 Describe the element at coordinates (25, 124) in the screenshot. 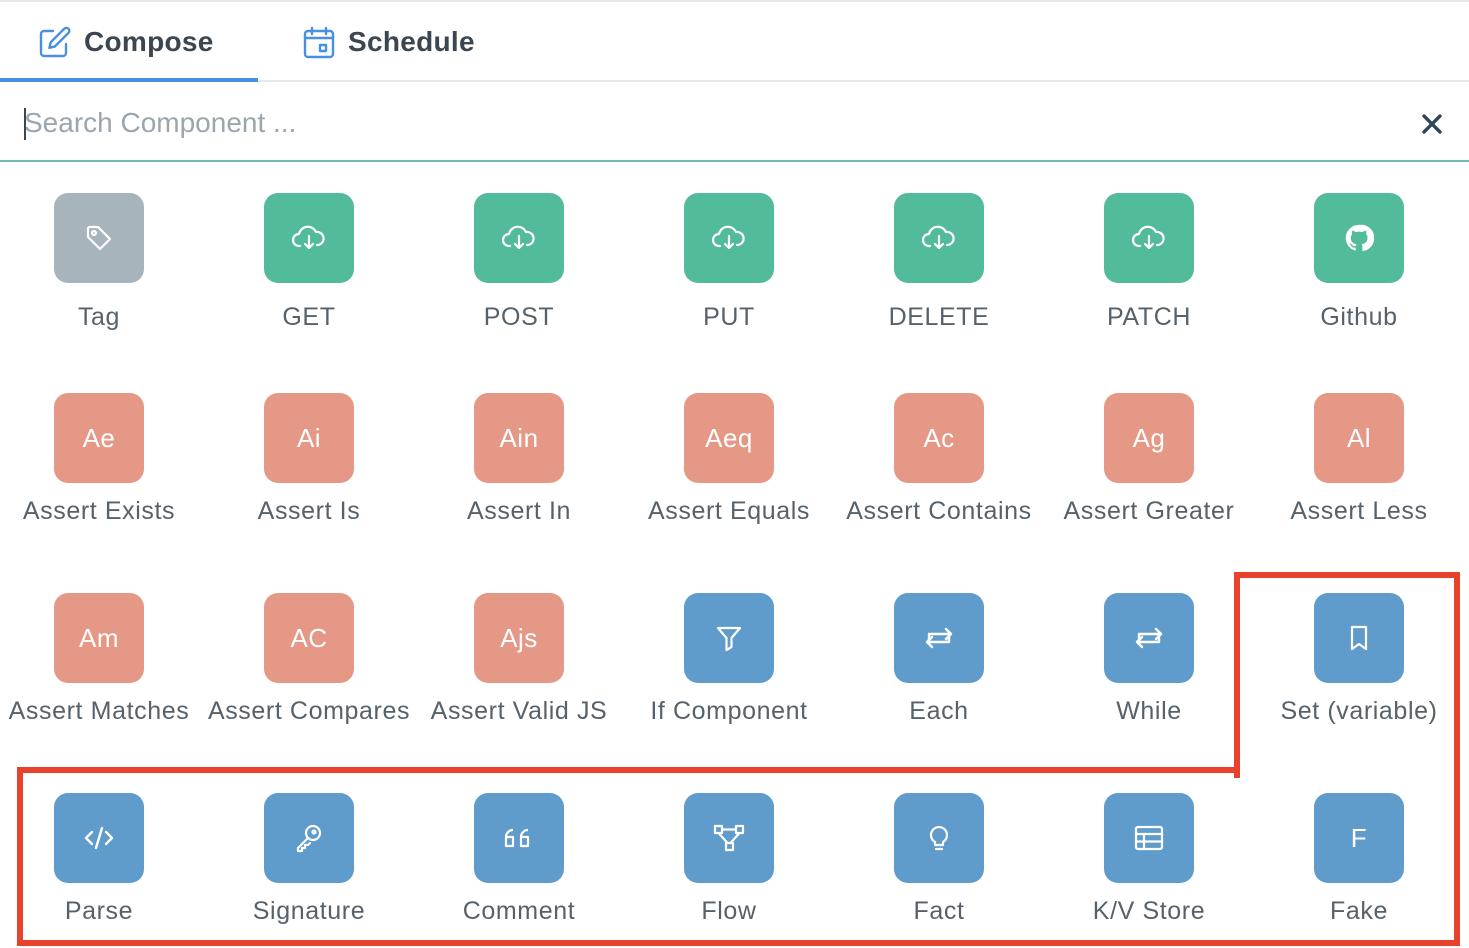

I see `text-caret` at that location.